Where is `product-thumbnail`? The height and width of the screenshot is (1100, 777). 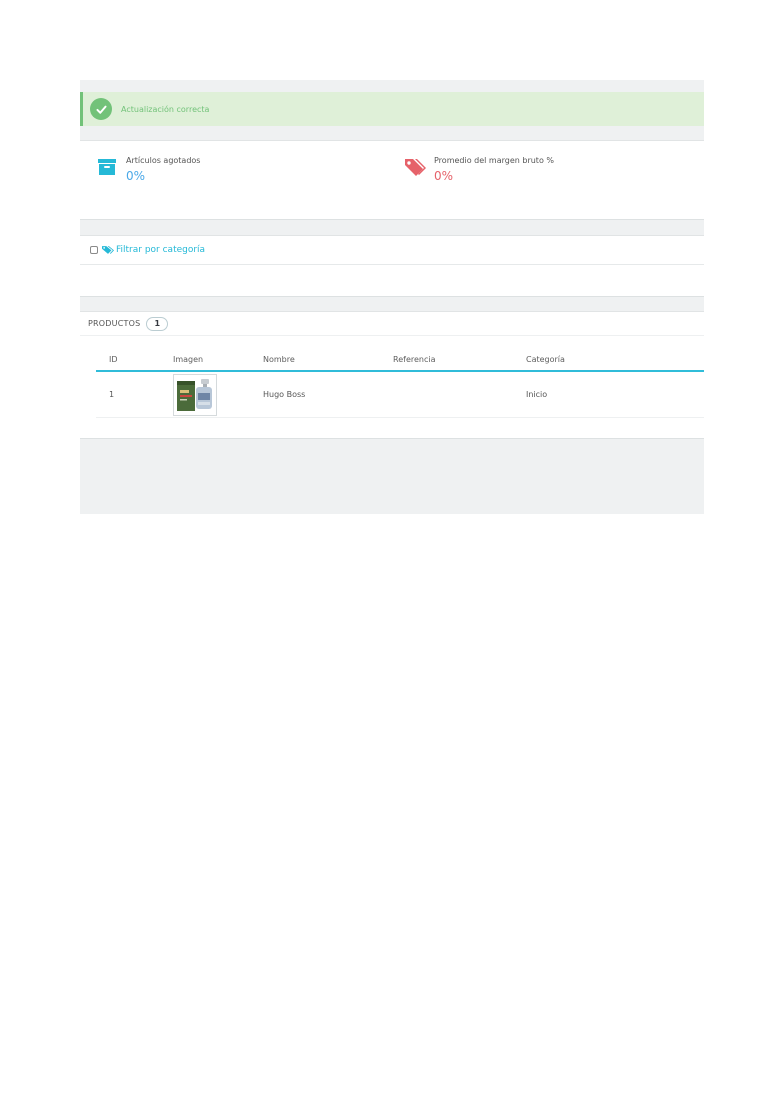
product-thumbnail is located at coordinates (195, 394).